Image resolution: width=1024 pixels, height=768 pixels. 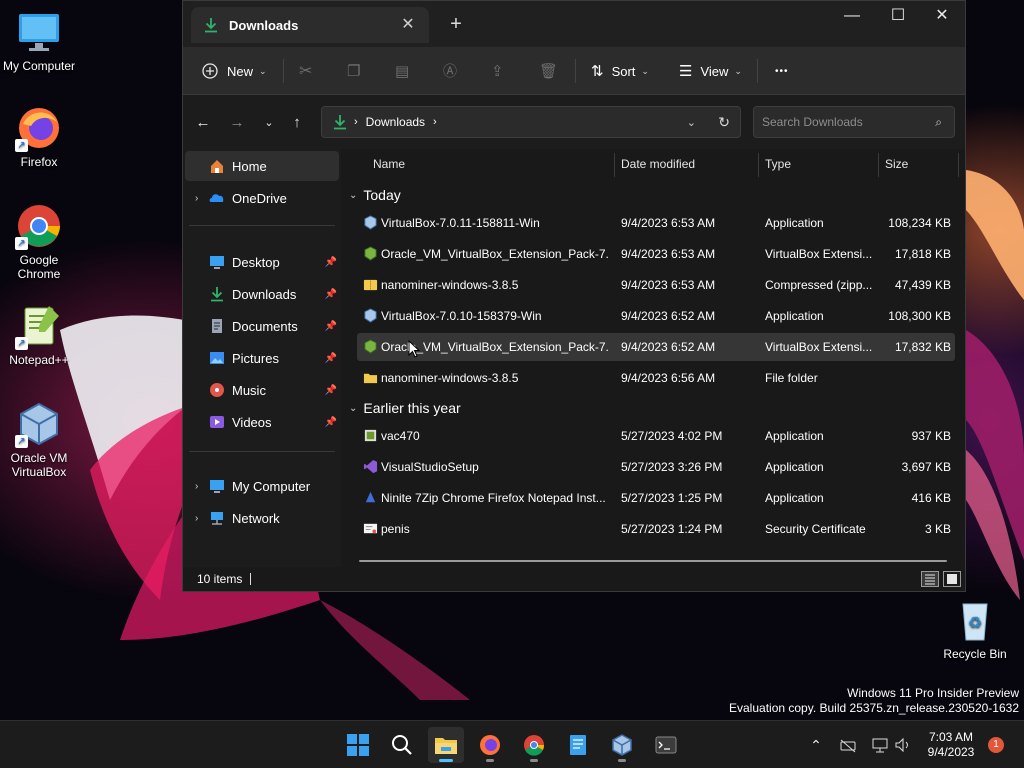 I want to click on column-header-name: Name, so click(x=389, y=164).